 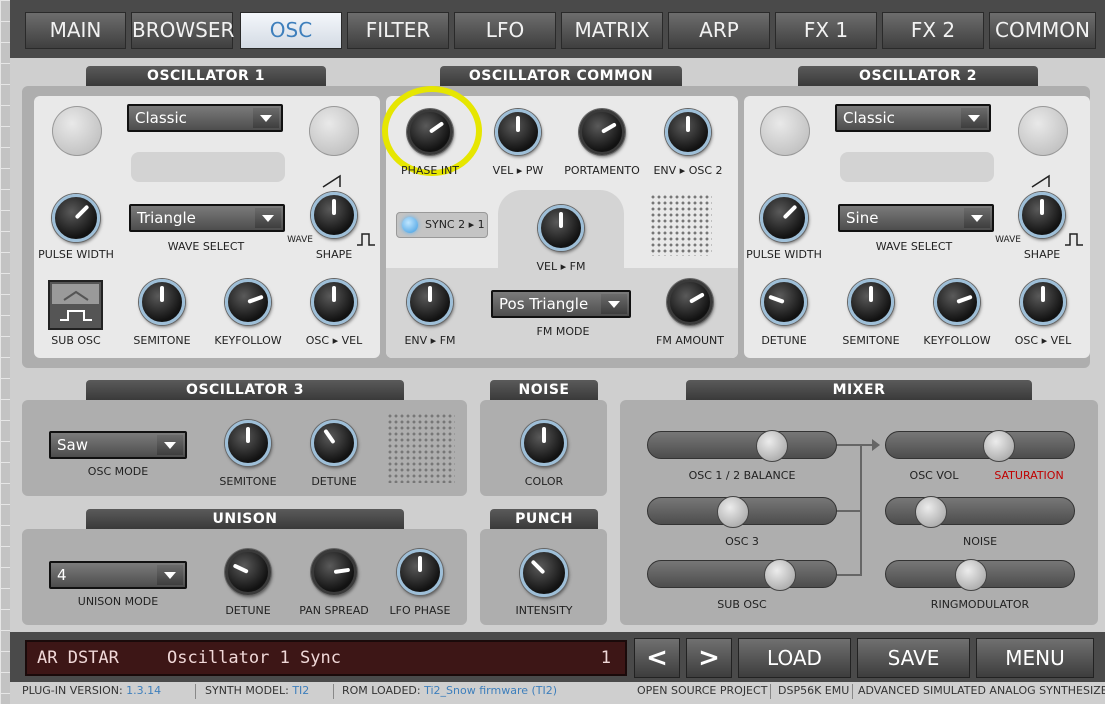 What do you see at coordinates (334, 610) in the screenshot?
I see `pan-spread-label: PAN SPREAD` at bounding box center [334, 610].